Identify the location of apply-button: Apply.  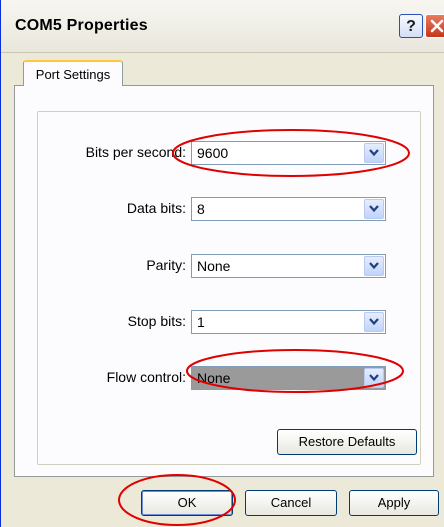
(394, 503).